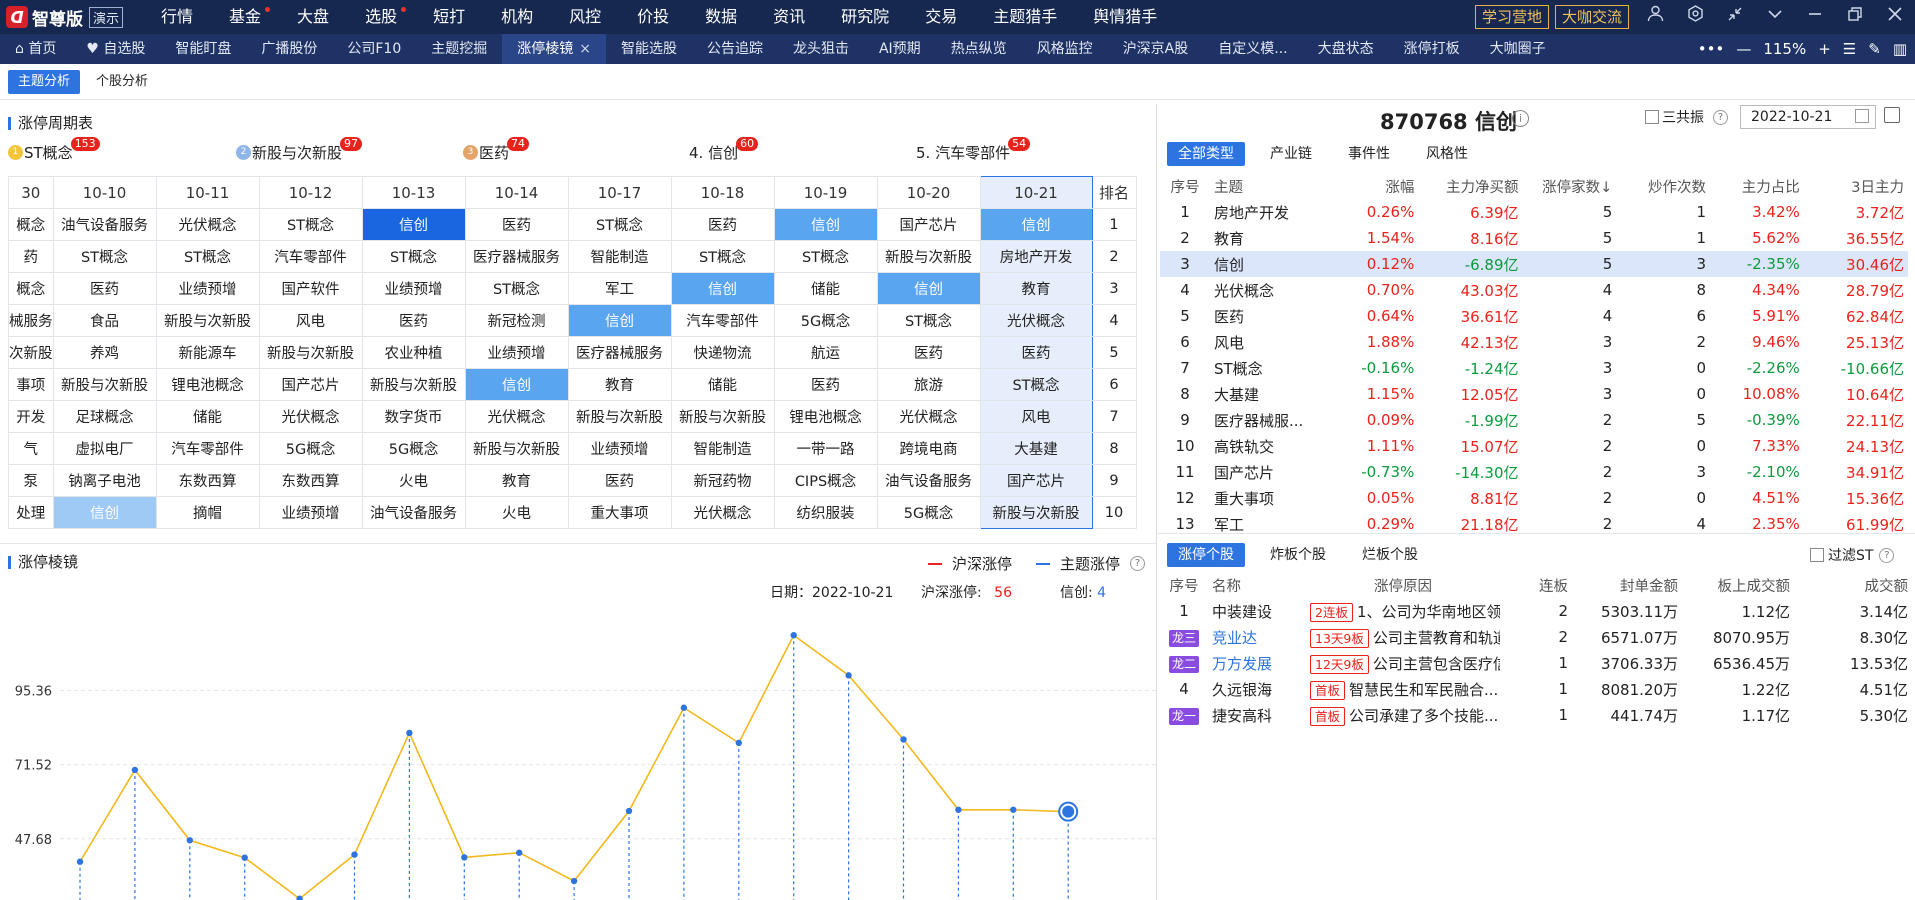 The image size is (1915, 900). I want to click on theme-cell: 汽车零部件, so click(722, 320).